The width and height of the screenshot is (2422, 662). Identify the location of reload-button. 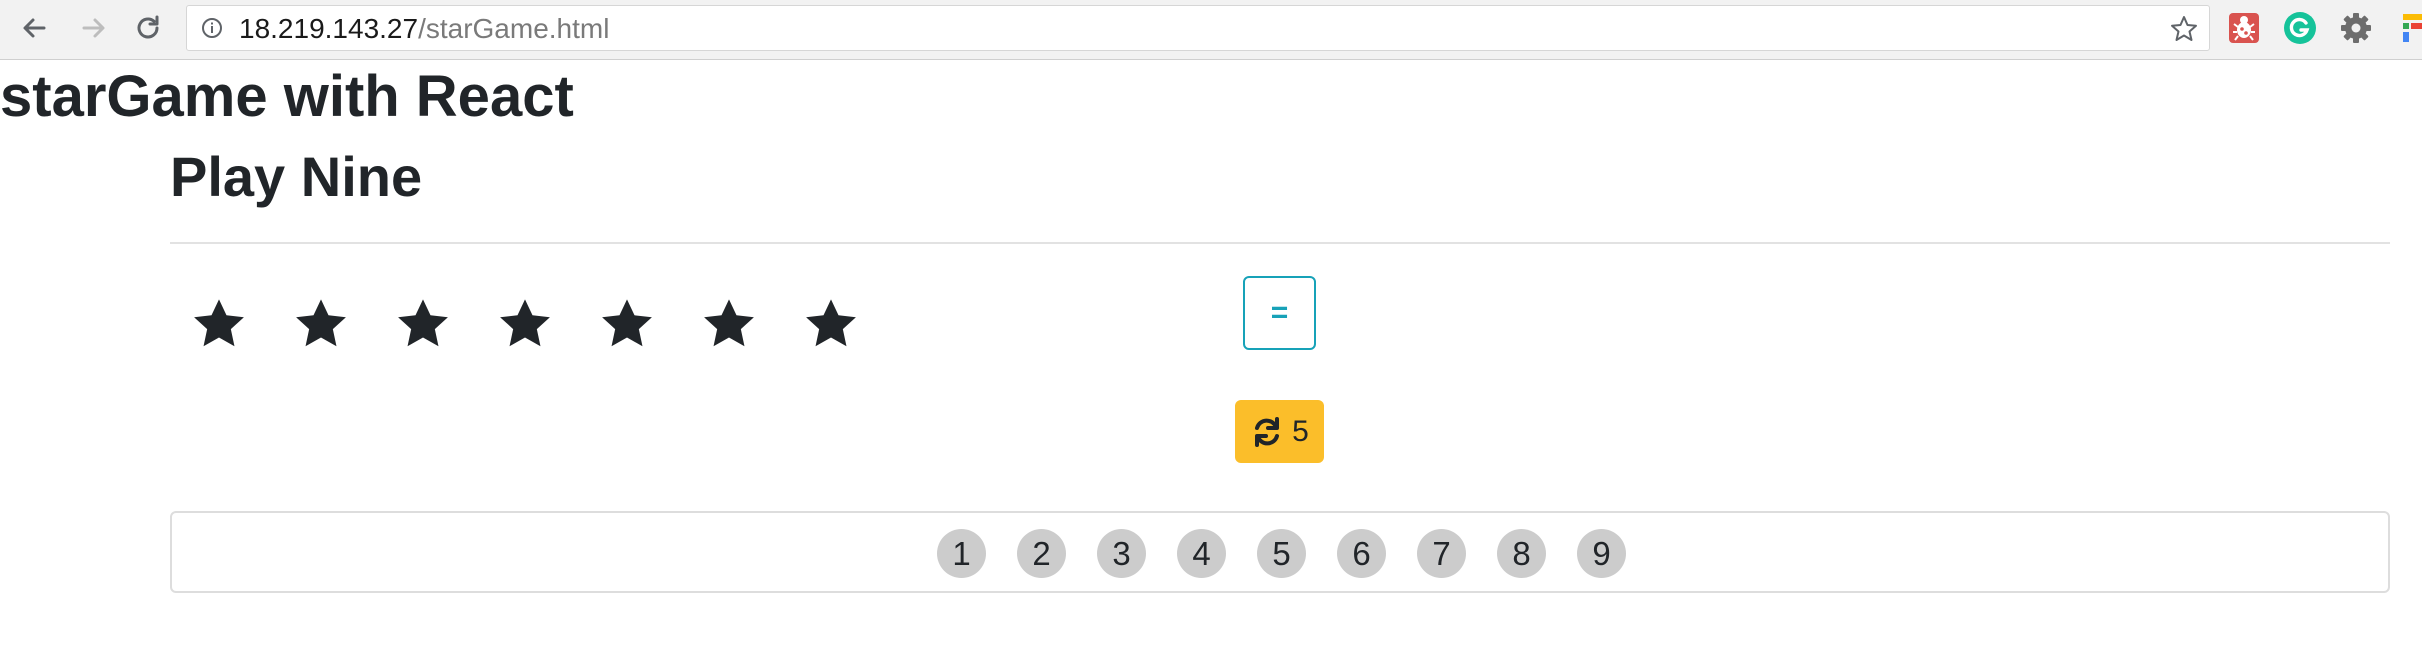
(148, 28).